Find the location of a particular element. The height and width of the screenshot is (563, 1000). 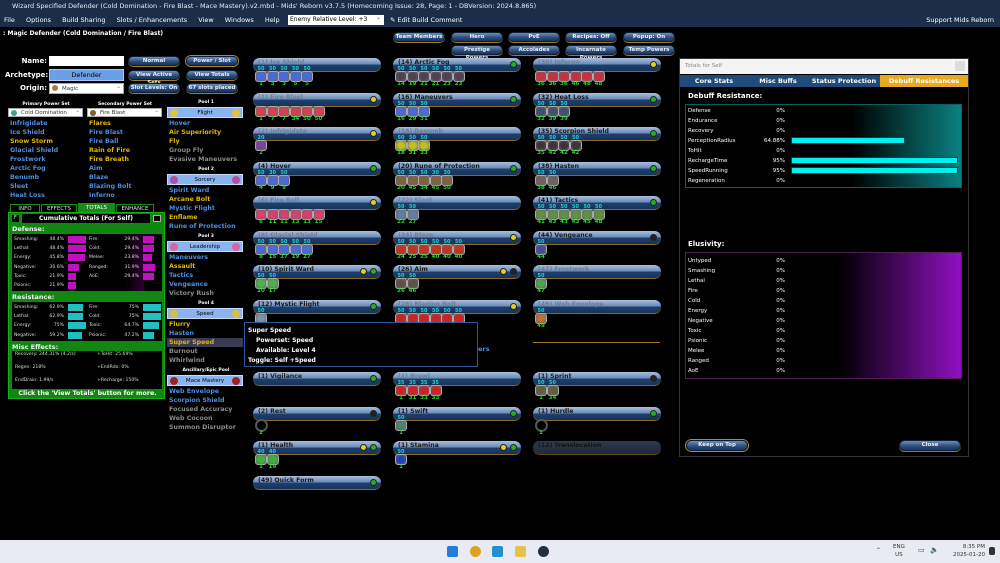

power-benumb: Benumb is located at coordinates (46, 177).